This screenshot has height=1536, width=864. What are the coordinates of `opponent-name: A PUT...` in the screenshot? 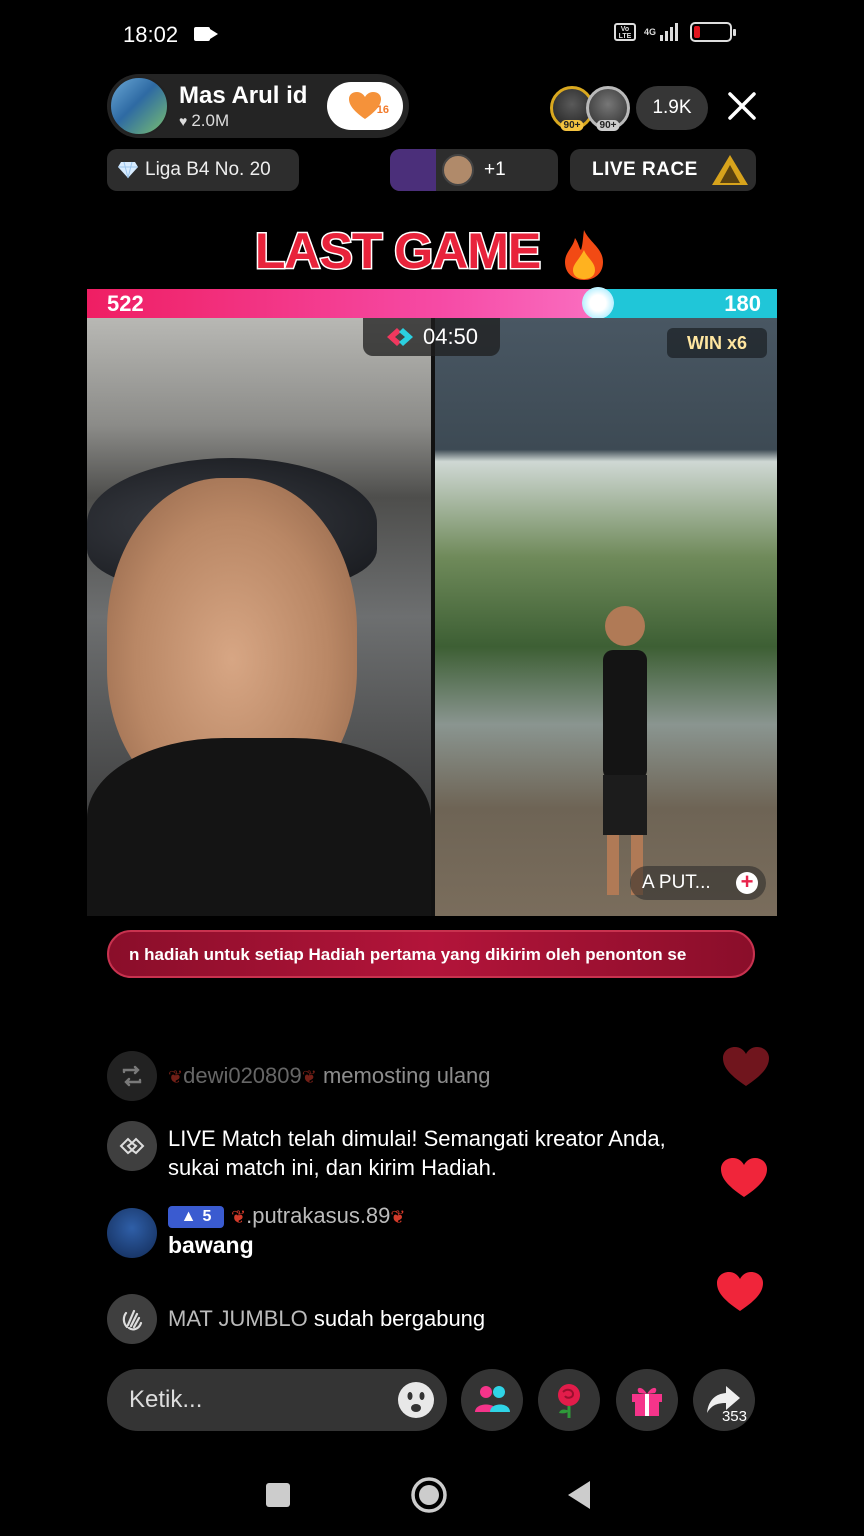 It's located at (676, 882).